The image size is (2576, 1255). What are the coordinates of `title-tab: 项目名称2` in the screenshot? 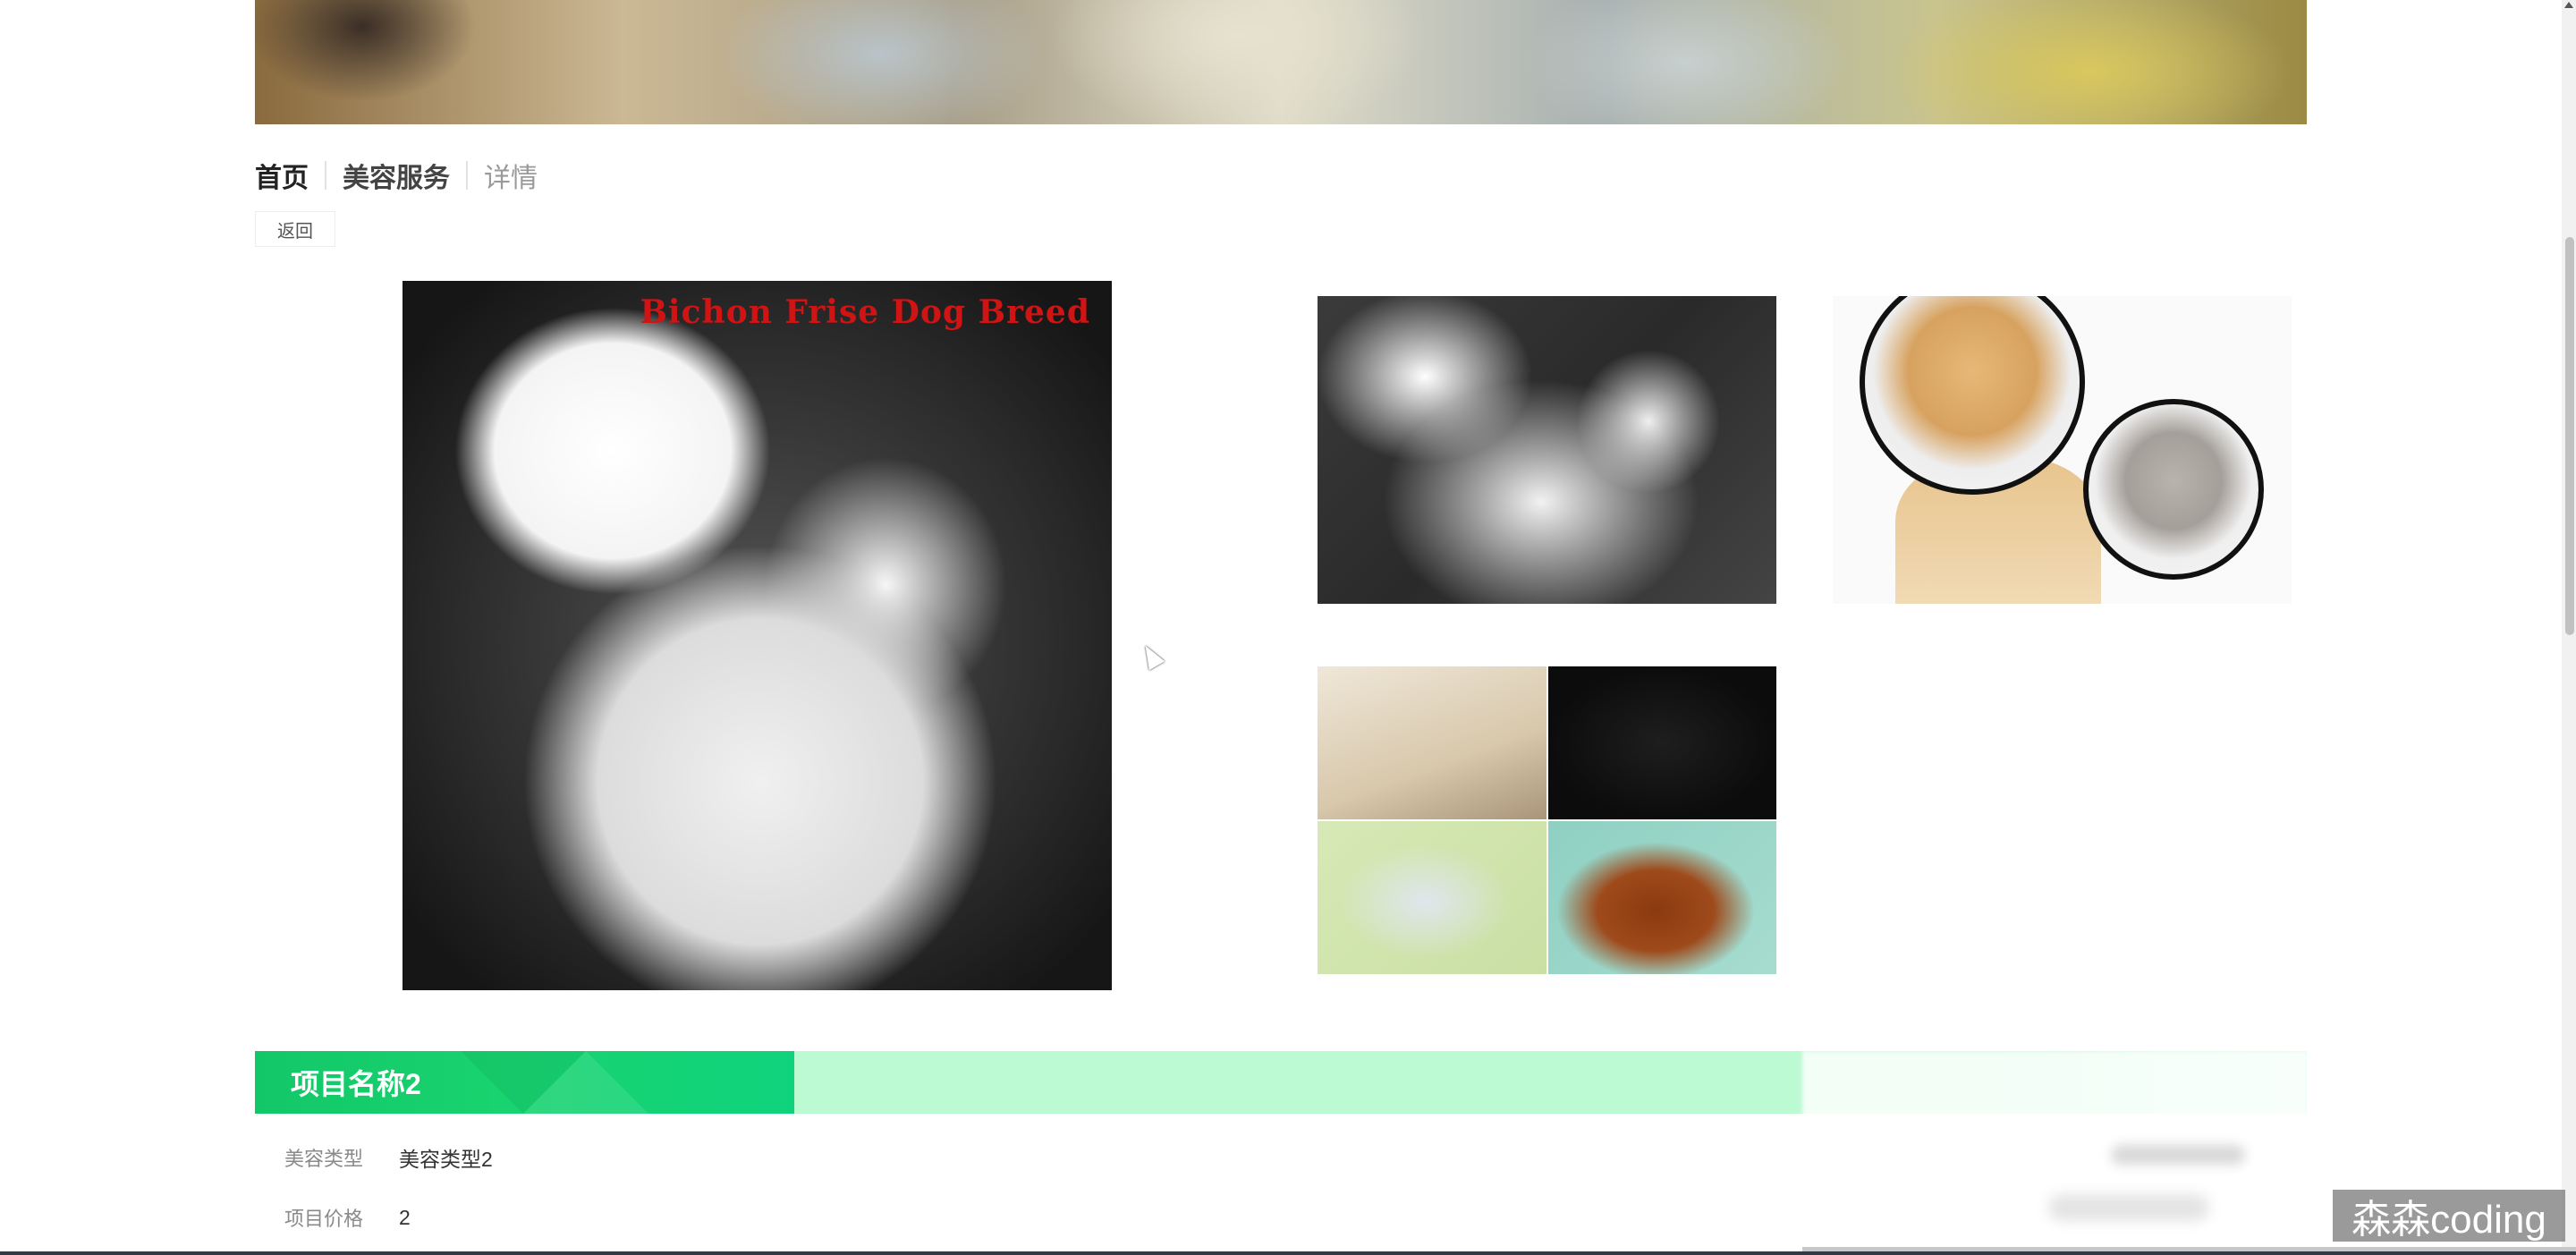 It's located at (524, 1082).